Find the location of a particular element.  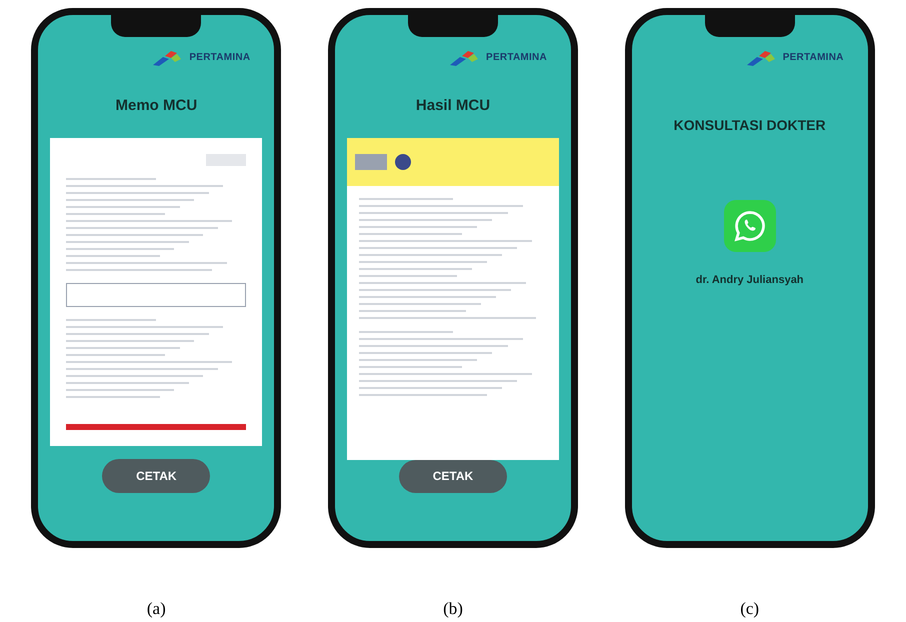

figure-caption: (c) is located at coordinates (750, 609).